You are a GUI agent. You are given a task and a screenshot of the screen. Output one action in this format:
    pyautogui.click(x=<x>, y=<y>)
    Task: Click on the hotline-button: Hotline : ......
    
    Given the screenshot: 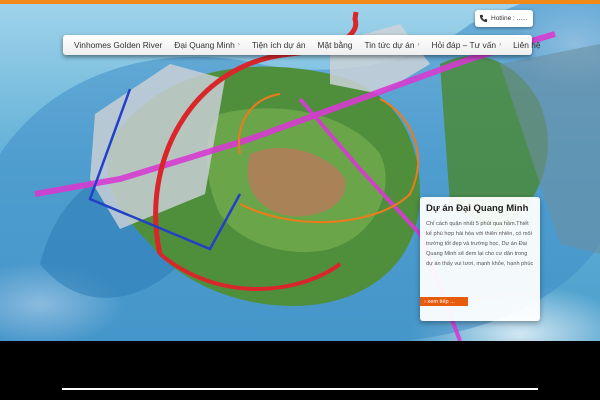 What is the action you would take?
    pyautogui.click(x=504, y=18)
    